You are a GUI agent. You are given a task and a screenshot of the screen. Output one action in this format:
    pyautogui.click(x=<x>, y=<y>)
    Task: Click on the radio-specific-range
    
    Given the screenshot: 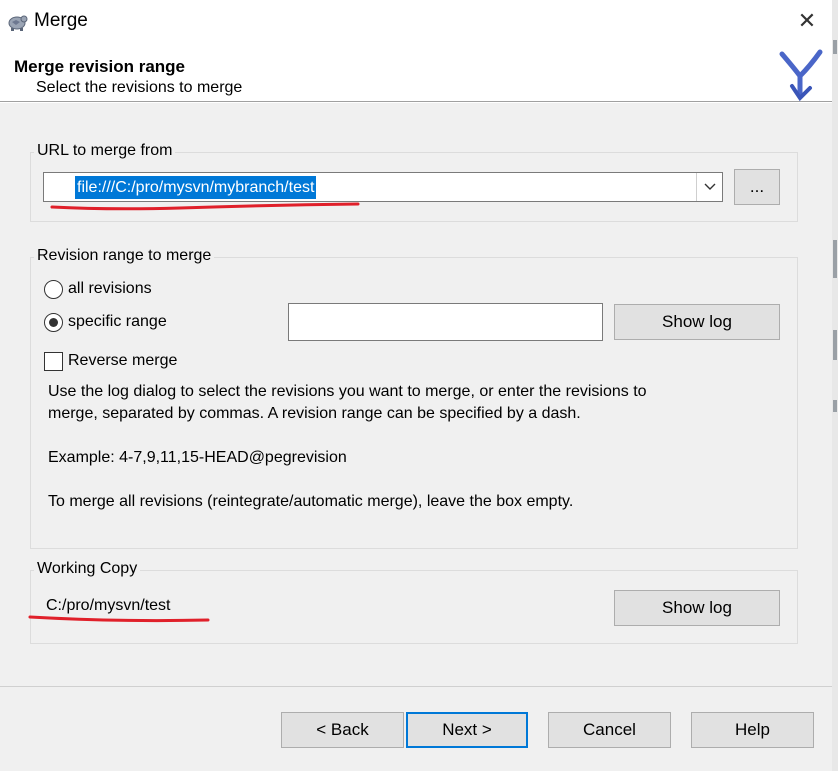 What is the action you would take?
    pyautogui.click(x=53, y=322)
    